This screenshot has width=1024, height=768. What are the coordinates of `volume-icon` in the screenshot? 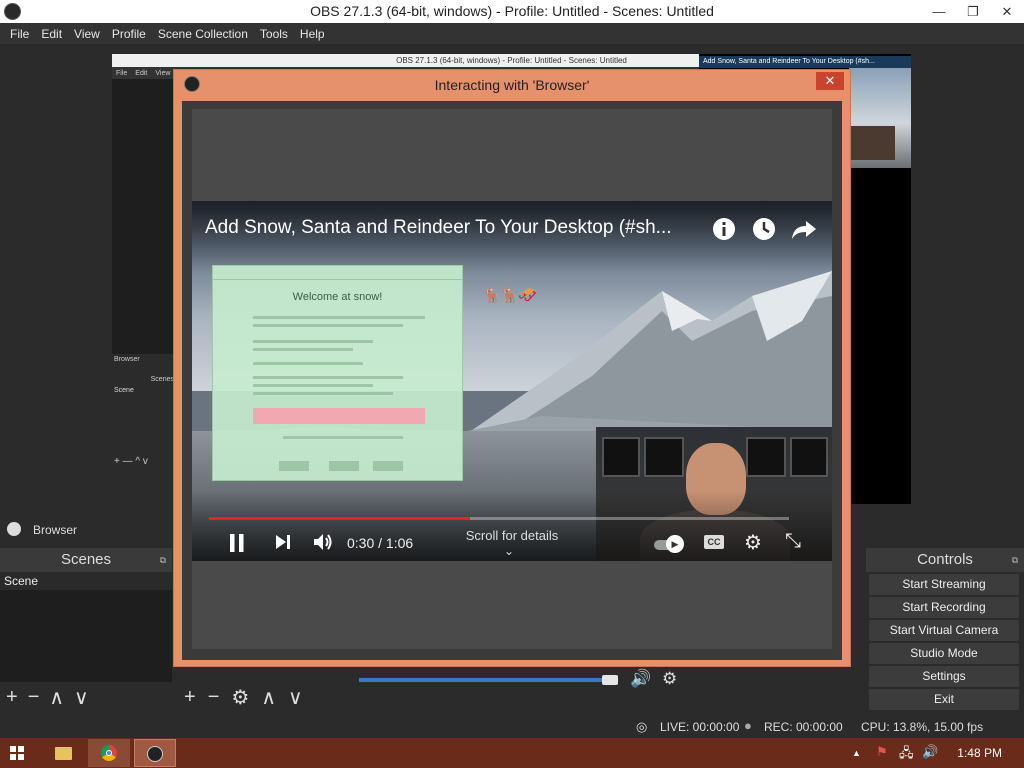 It's located at (323, 542).